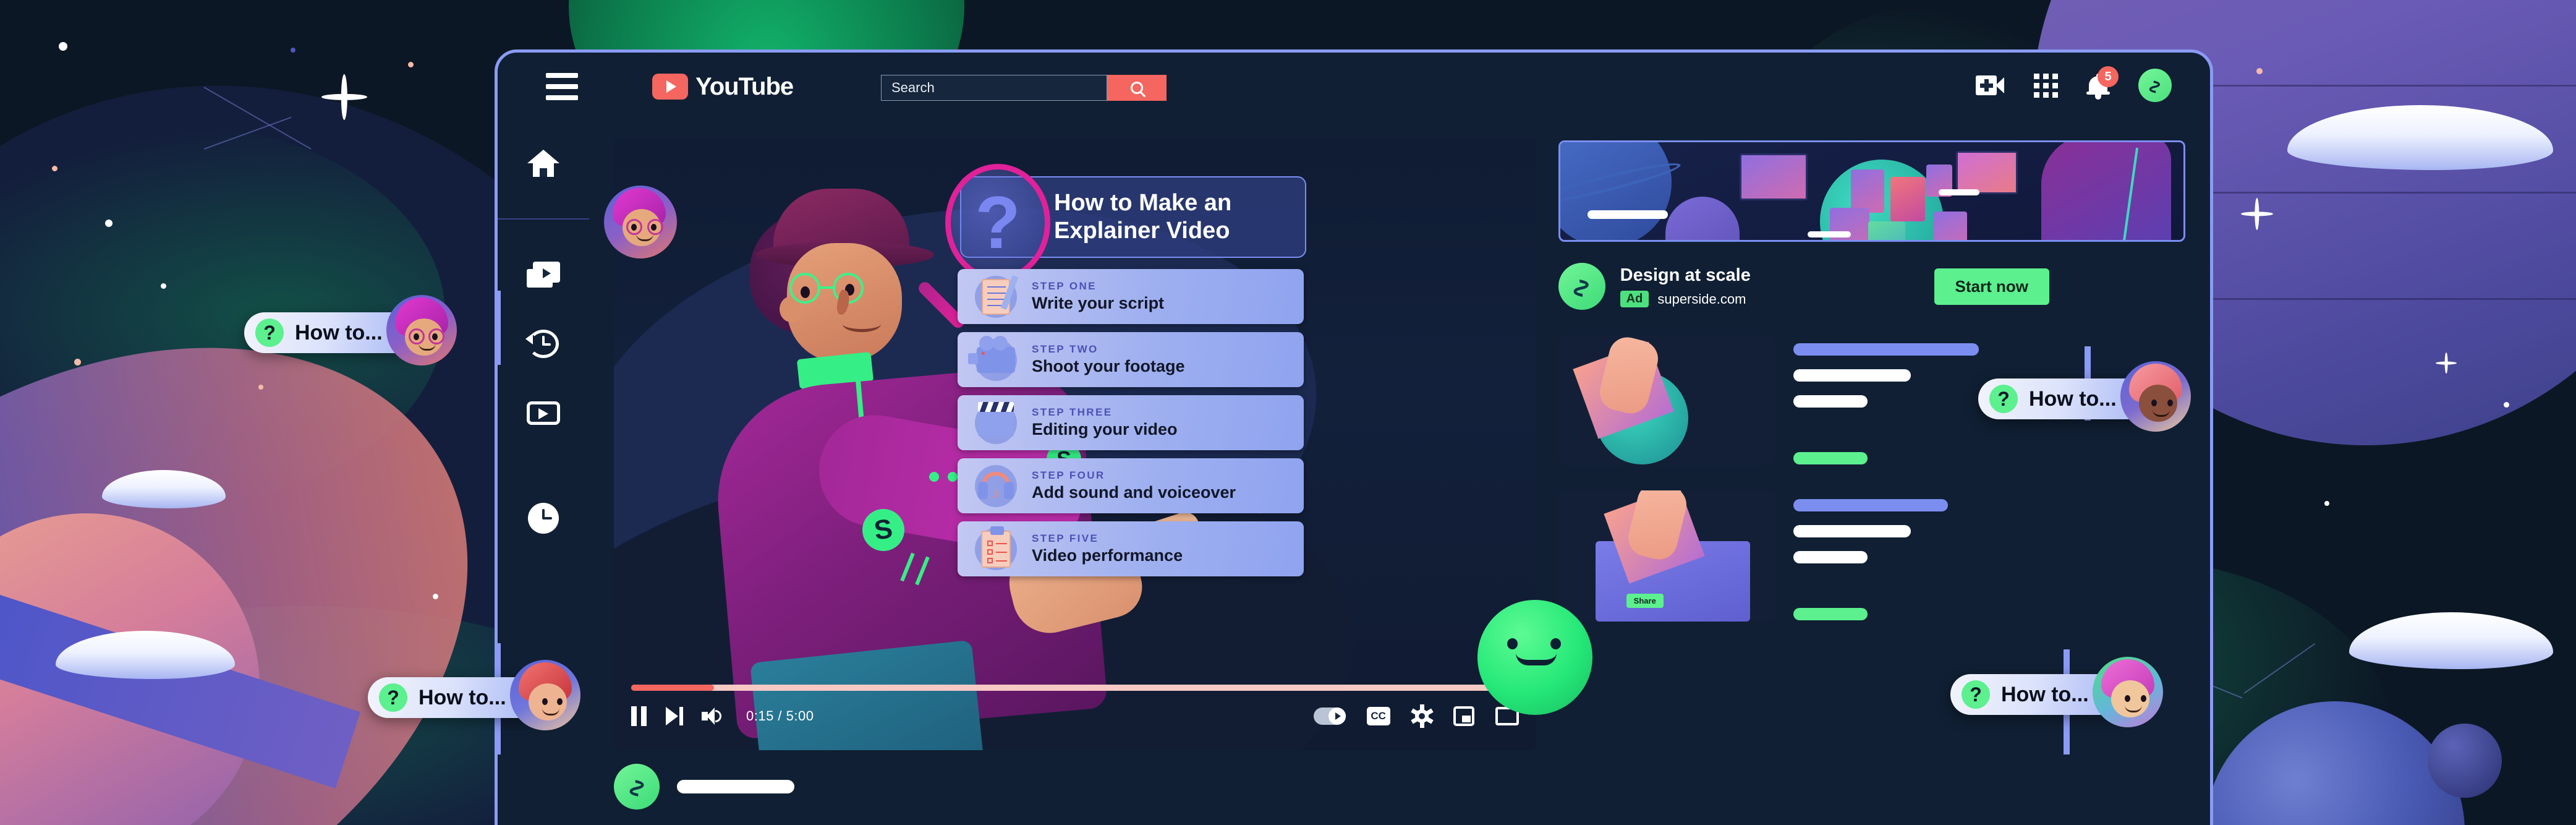  What do you see at coordinates (1064, 286) in the screenshot?
I see `step-label: STEP ONE` at bounding box center [1064, 286].